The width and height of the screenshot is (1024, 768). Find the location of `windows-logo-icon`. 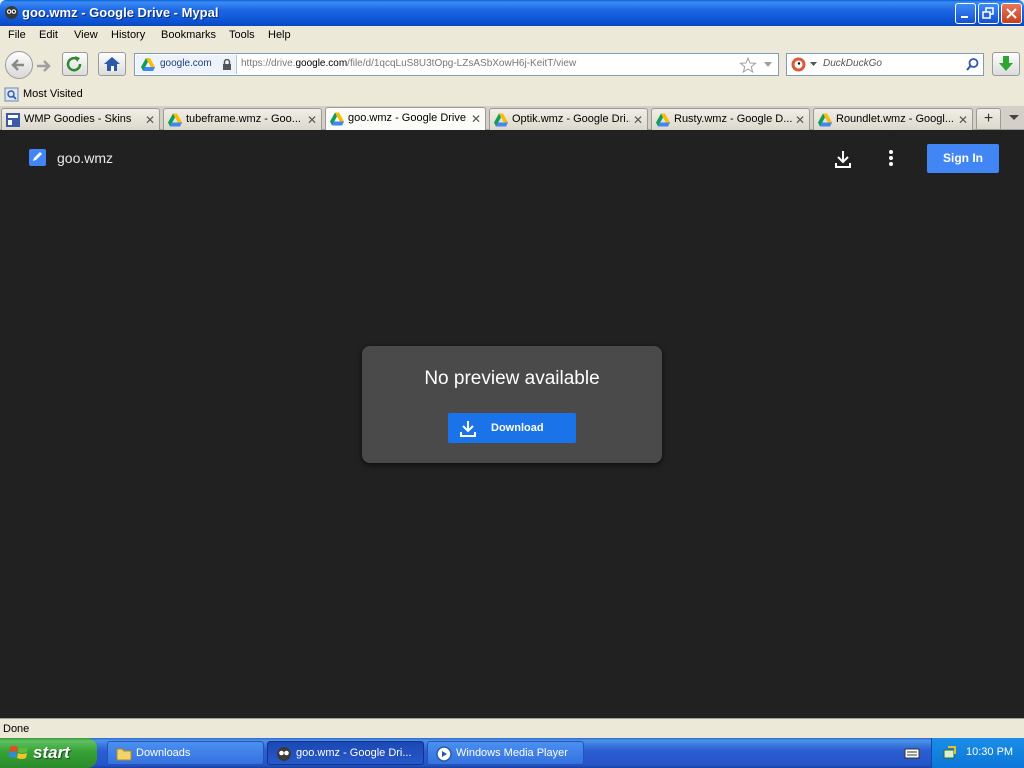

windows-logo-icon is located at coordinates (18, 752).